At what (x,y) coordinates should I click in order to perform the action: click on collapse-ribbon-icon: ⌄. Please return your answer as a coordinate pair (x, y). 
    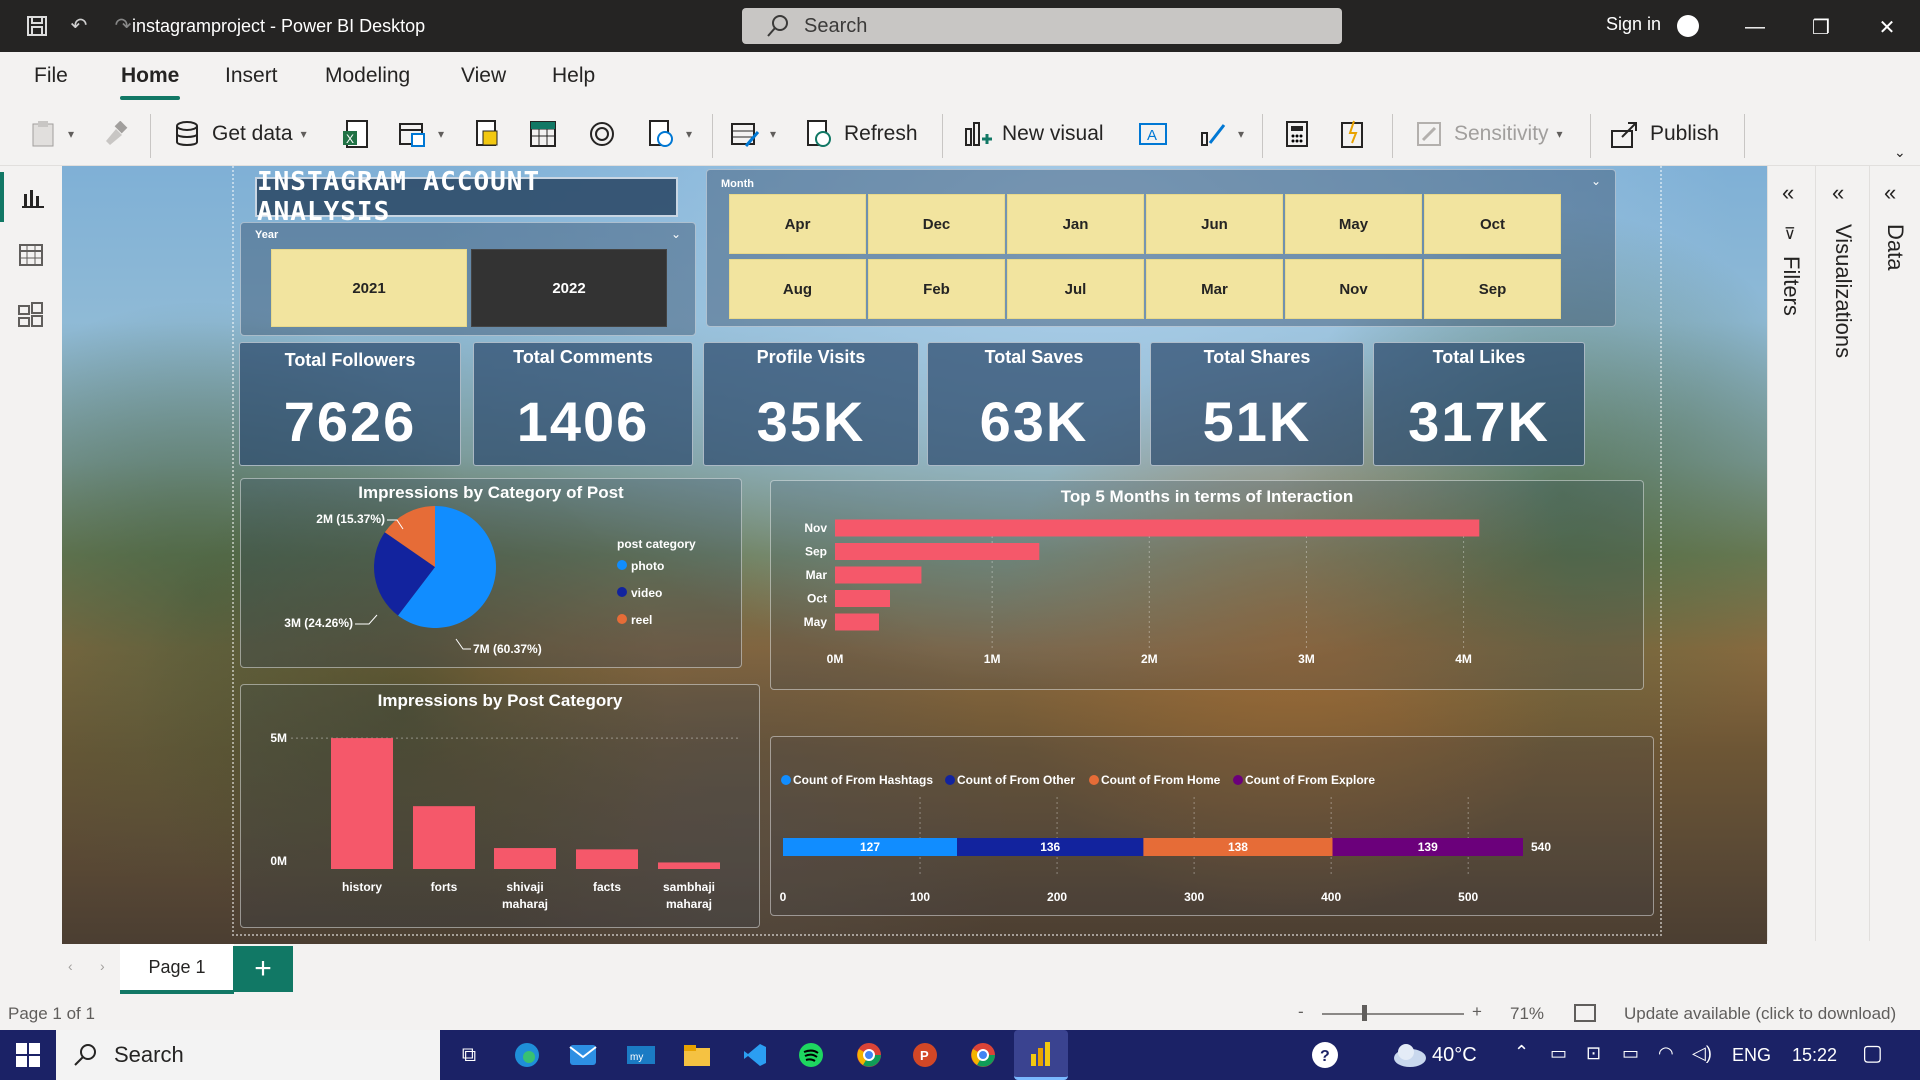
    Looking at the image, I should click on (1900, 152).